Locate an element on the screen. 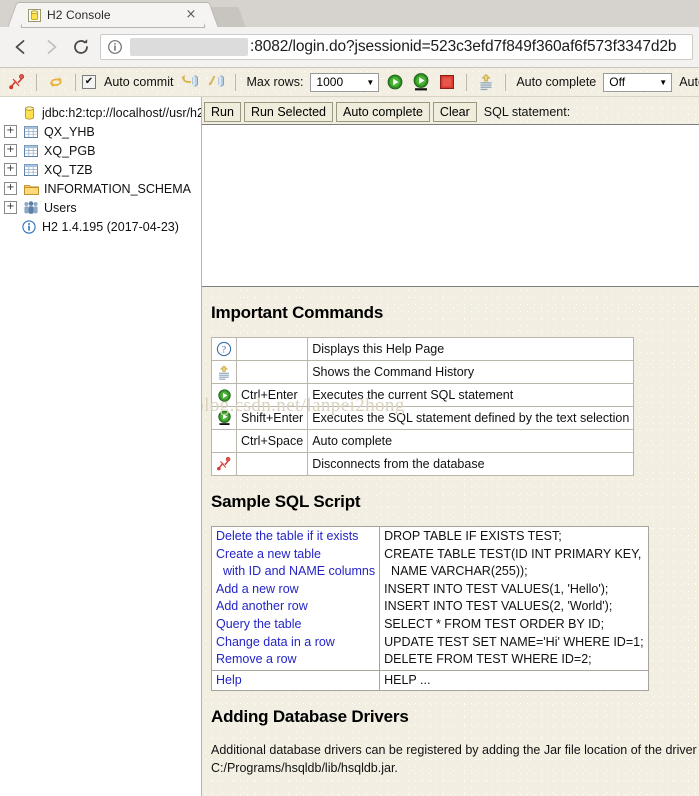 The width and height of the screenshot is (699, 796). command-description: Disconnects from the database is located at coordinates (471, 464).